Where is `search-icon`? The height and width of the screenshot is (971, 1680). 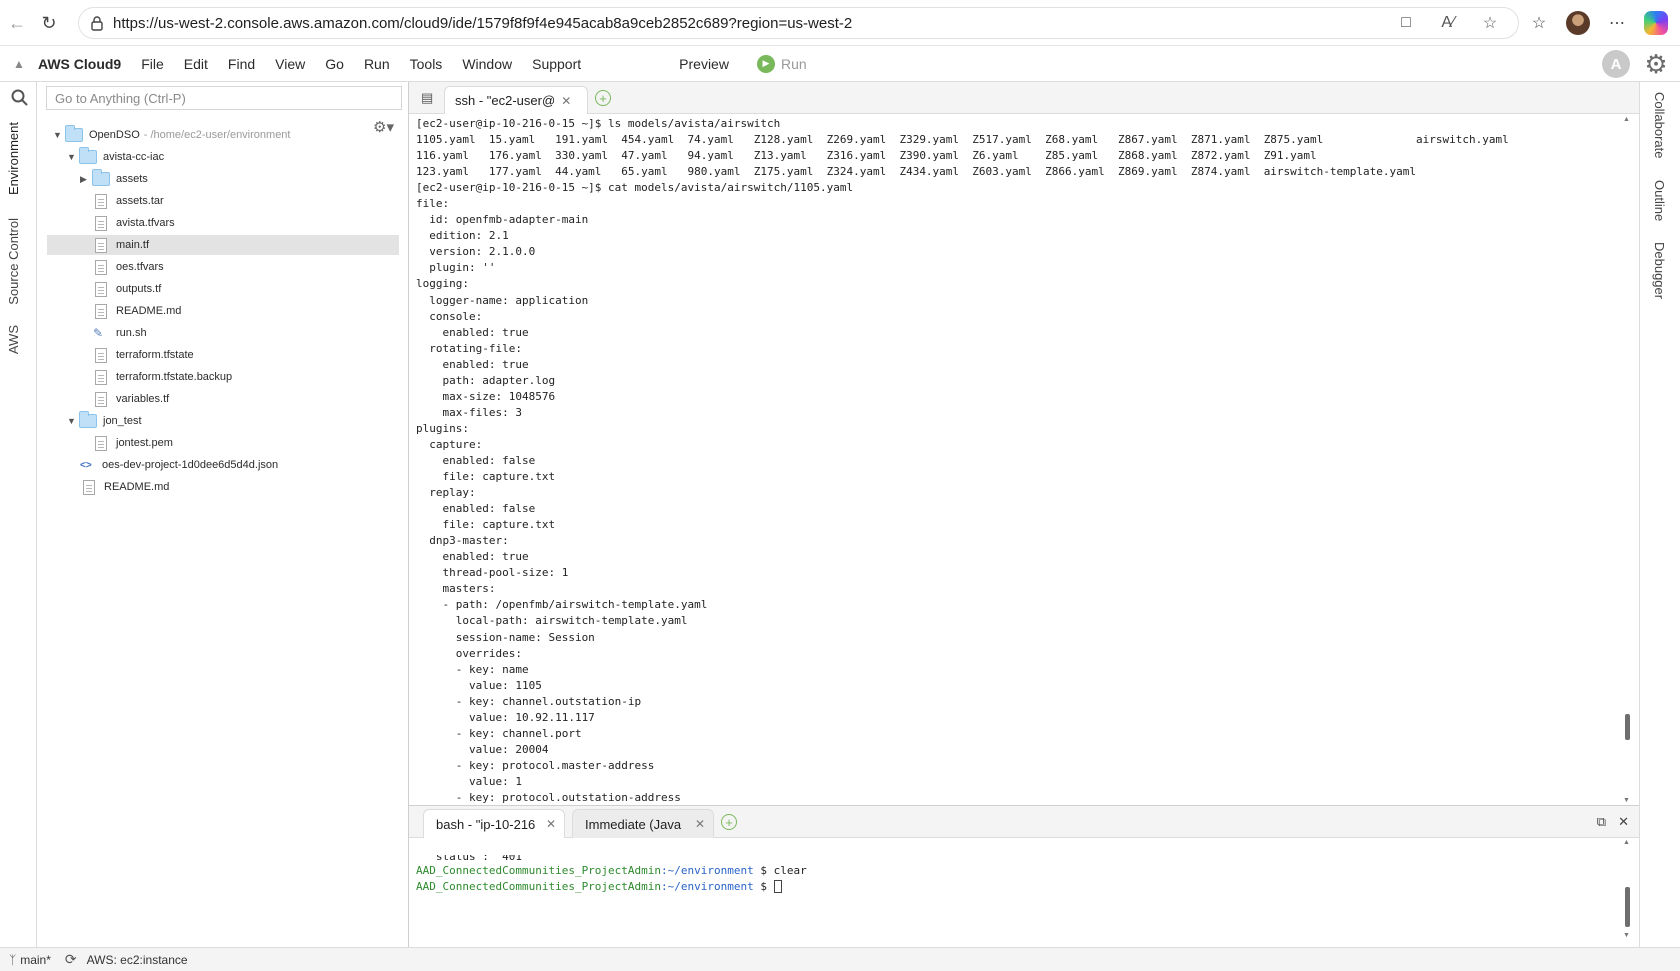
search-icon is located at coordinates (20, 98).